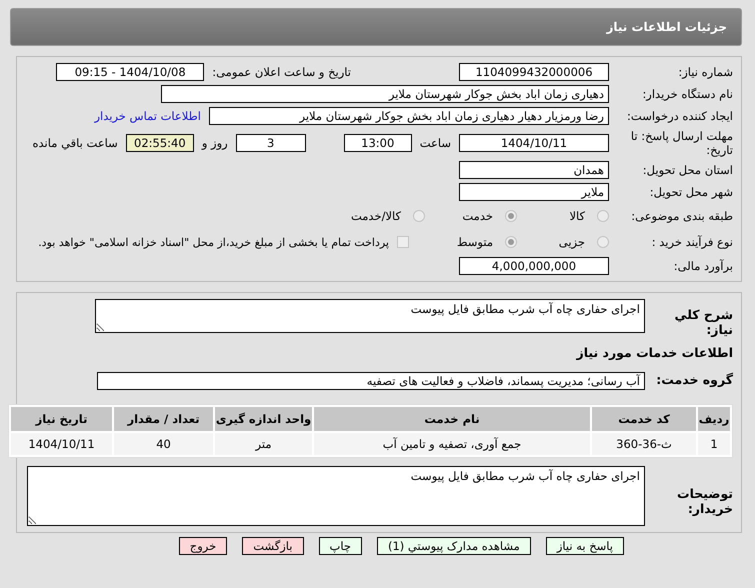 This screenshot has width=755, height=588. I want to click on checkbox, so click(403, 242).